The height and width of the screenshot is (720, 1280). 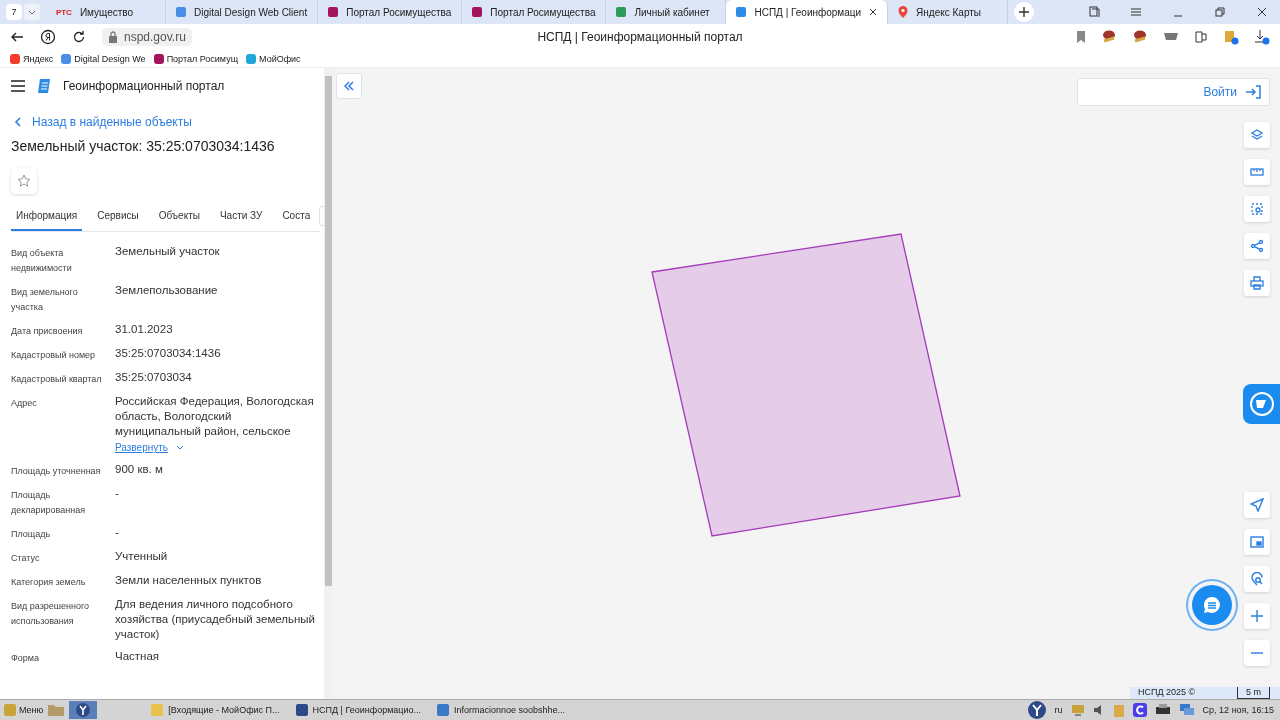 What do you see at coordinates (48, 37) in the screenshot?
I see `yandex-circle-icon` at bounding box center [48, 37].